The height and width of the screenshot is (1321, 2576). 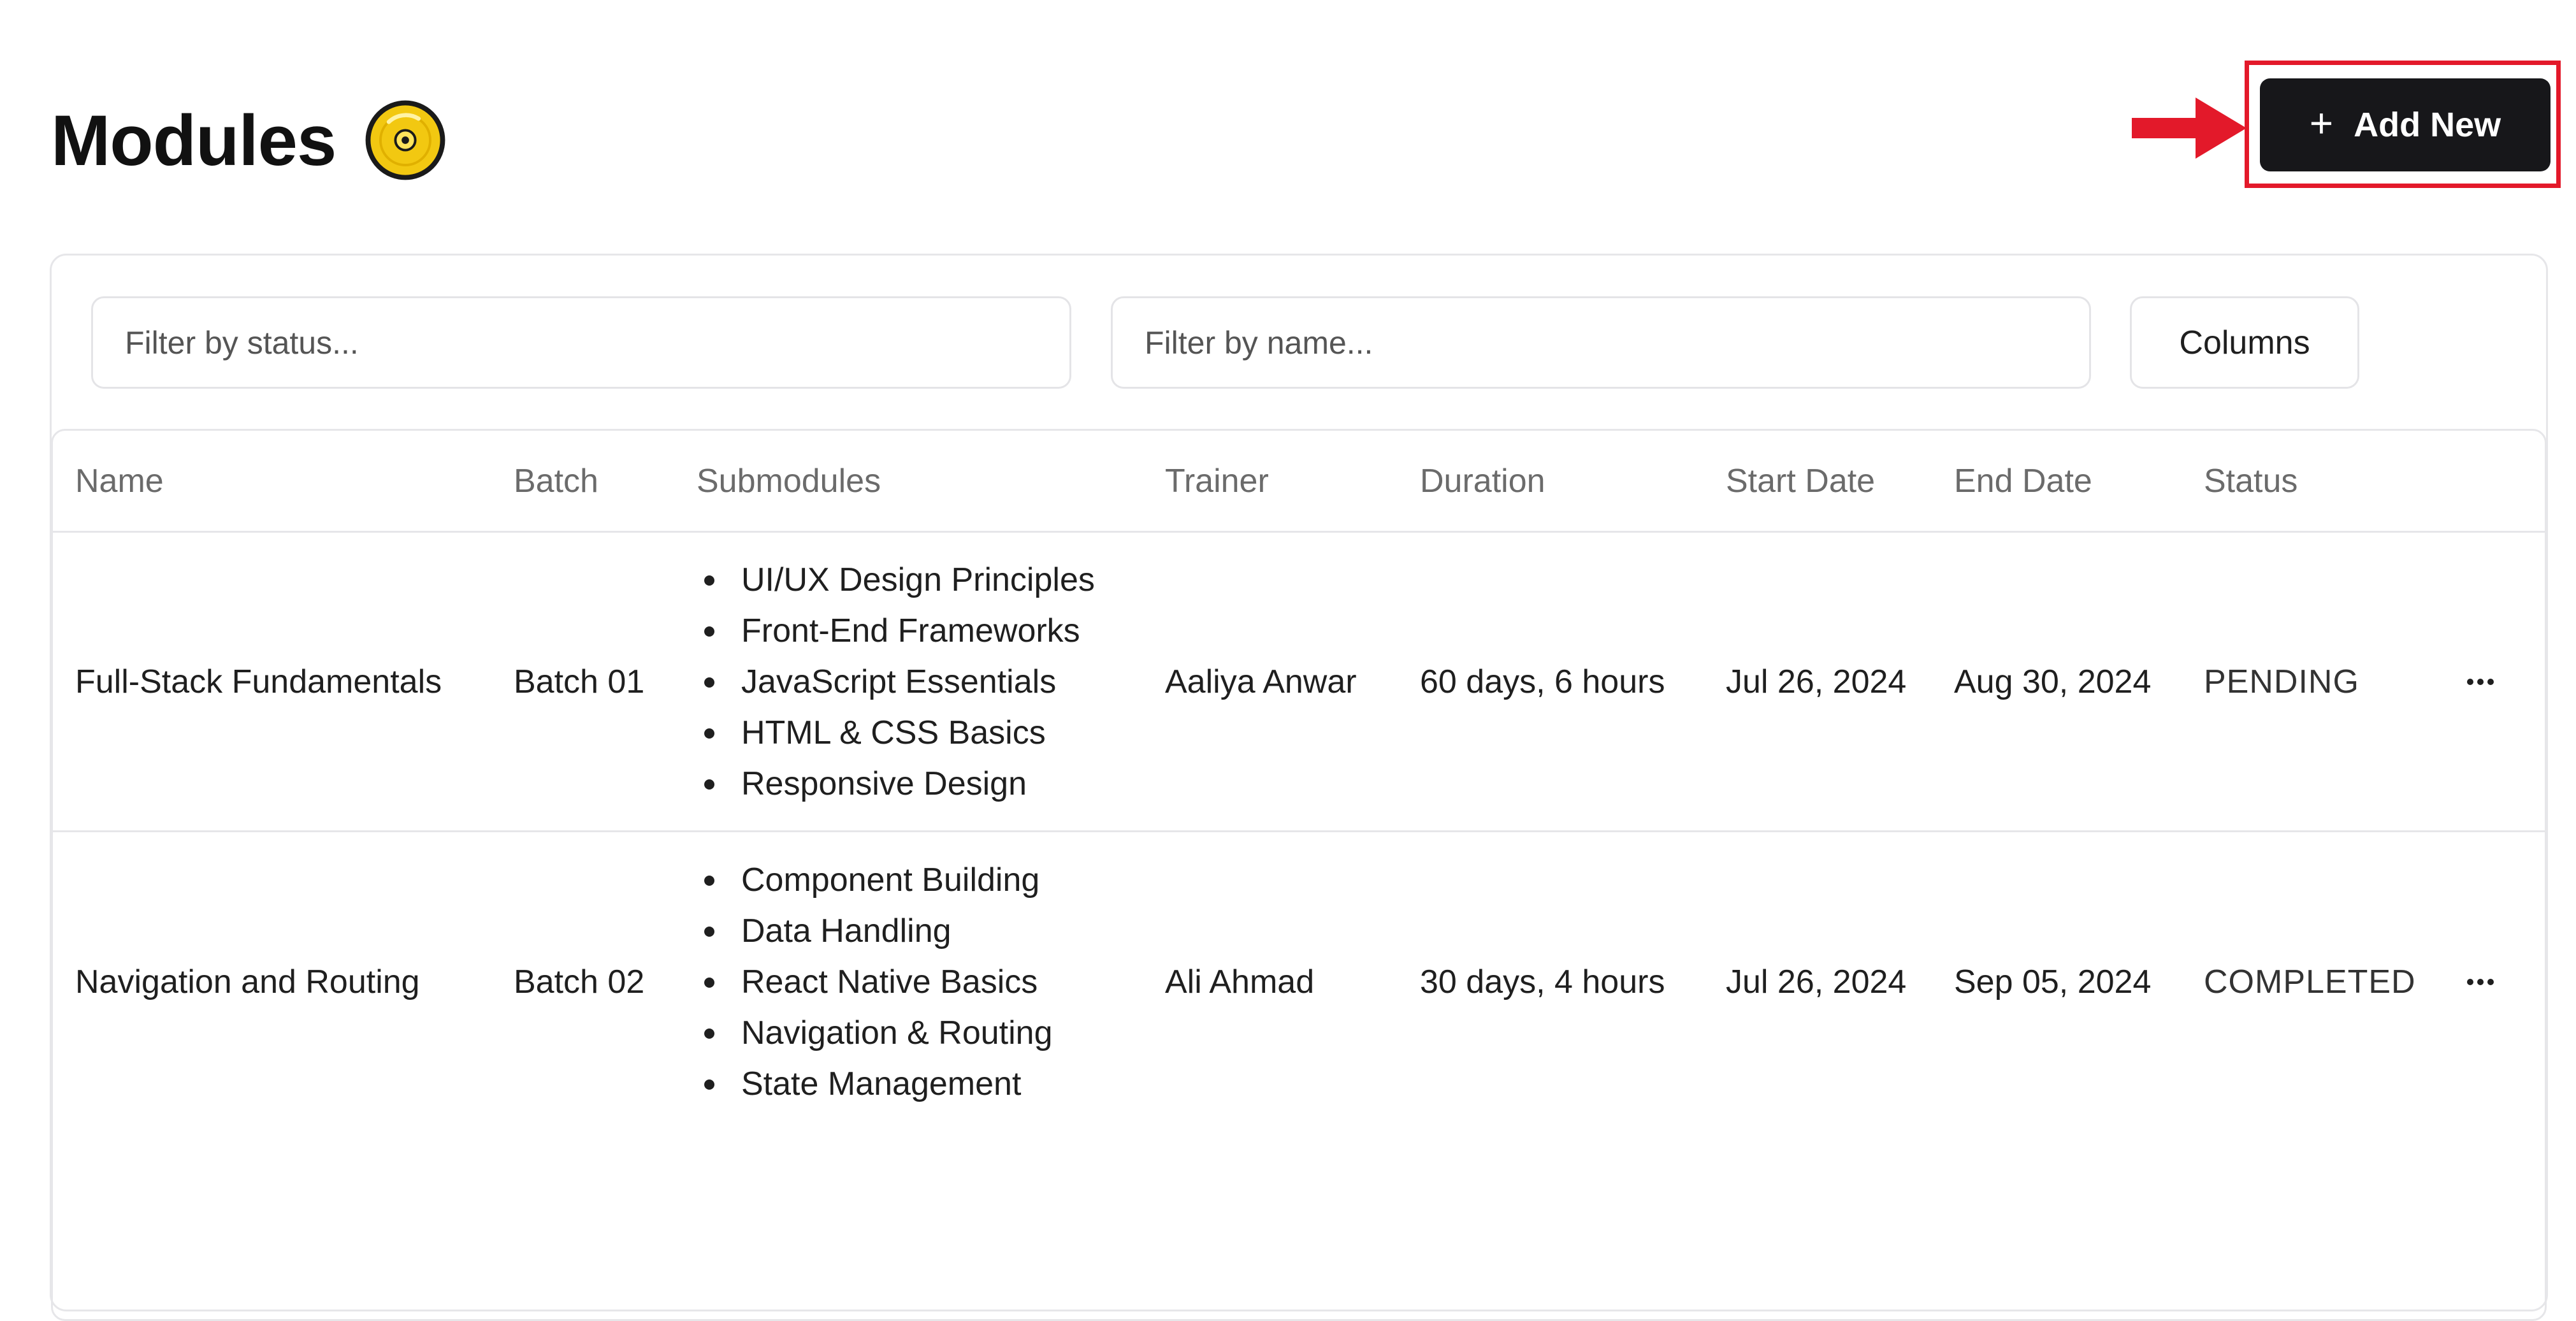 I want to click on status-badge: COMPLETED, so click(x=2310, y=982).